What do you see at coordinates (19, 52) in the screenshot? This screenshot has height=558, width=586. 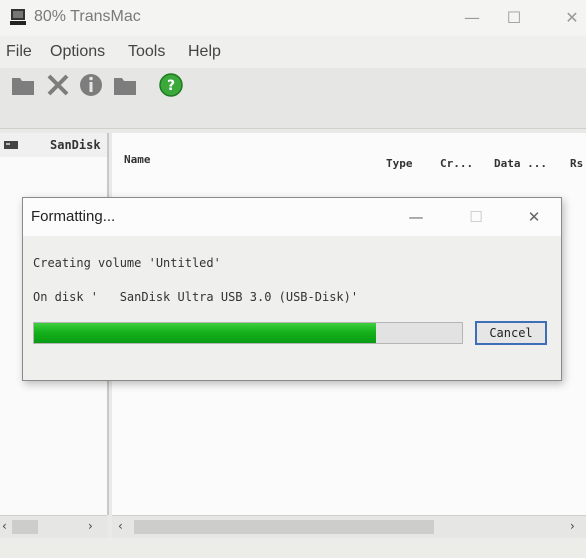 I see `menu-file: File` at bounding box center [19, 52].